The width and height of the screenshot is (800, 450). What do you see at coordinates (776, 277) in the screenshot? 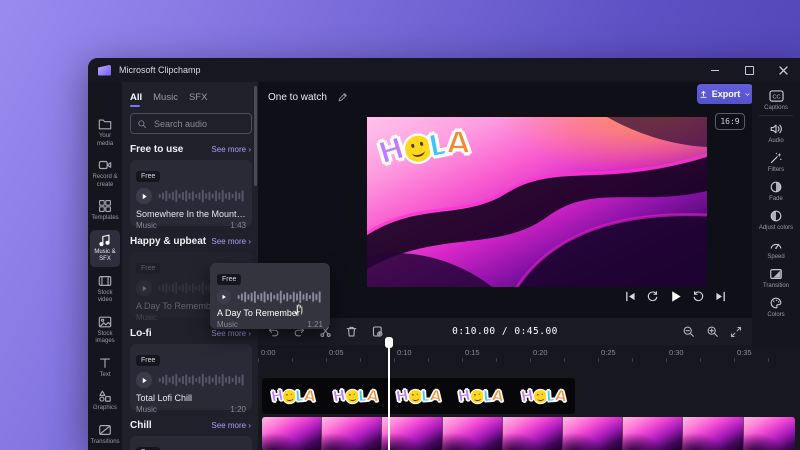
I see `rail-item-transition: Transition` at bounding box center [776, 277].